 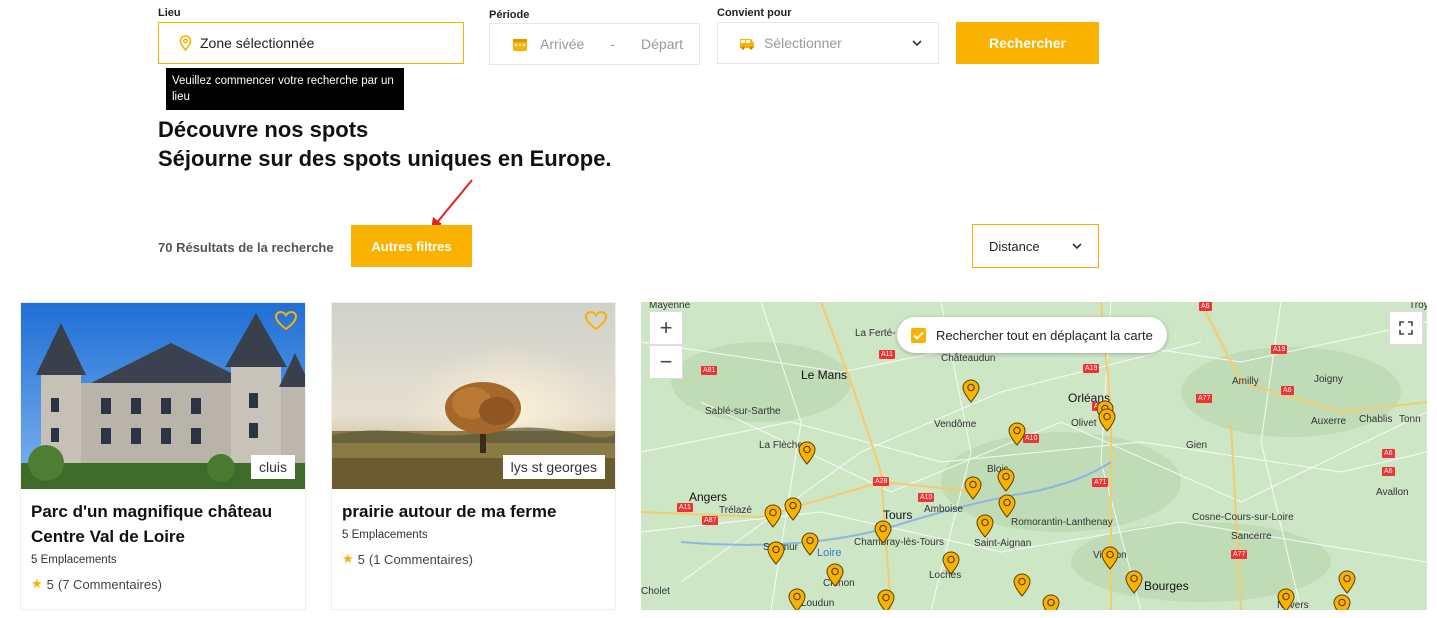 What do you see at coordinates (1392, 492) in the screenshot?
I see `map-label: Avallon` at bounding box center [1392, 492].